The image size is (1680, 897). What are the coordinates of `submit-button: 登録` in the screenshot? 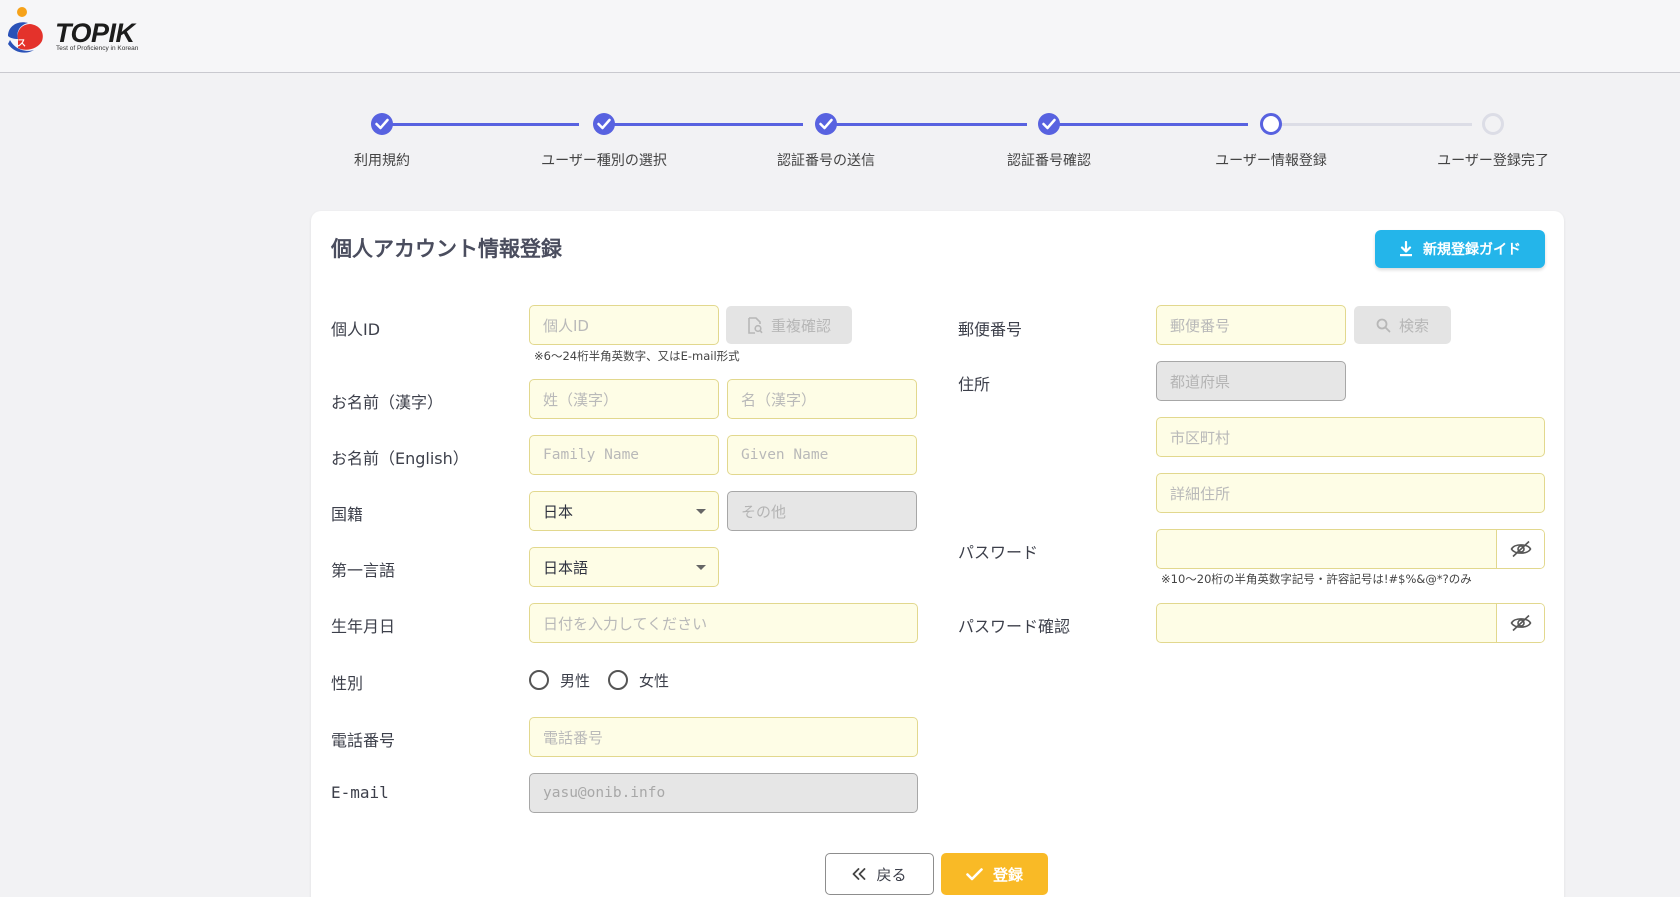 It's located at (994, 874).